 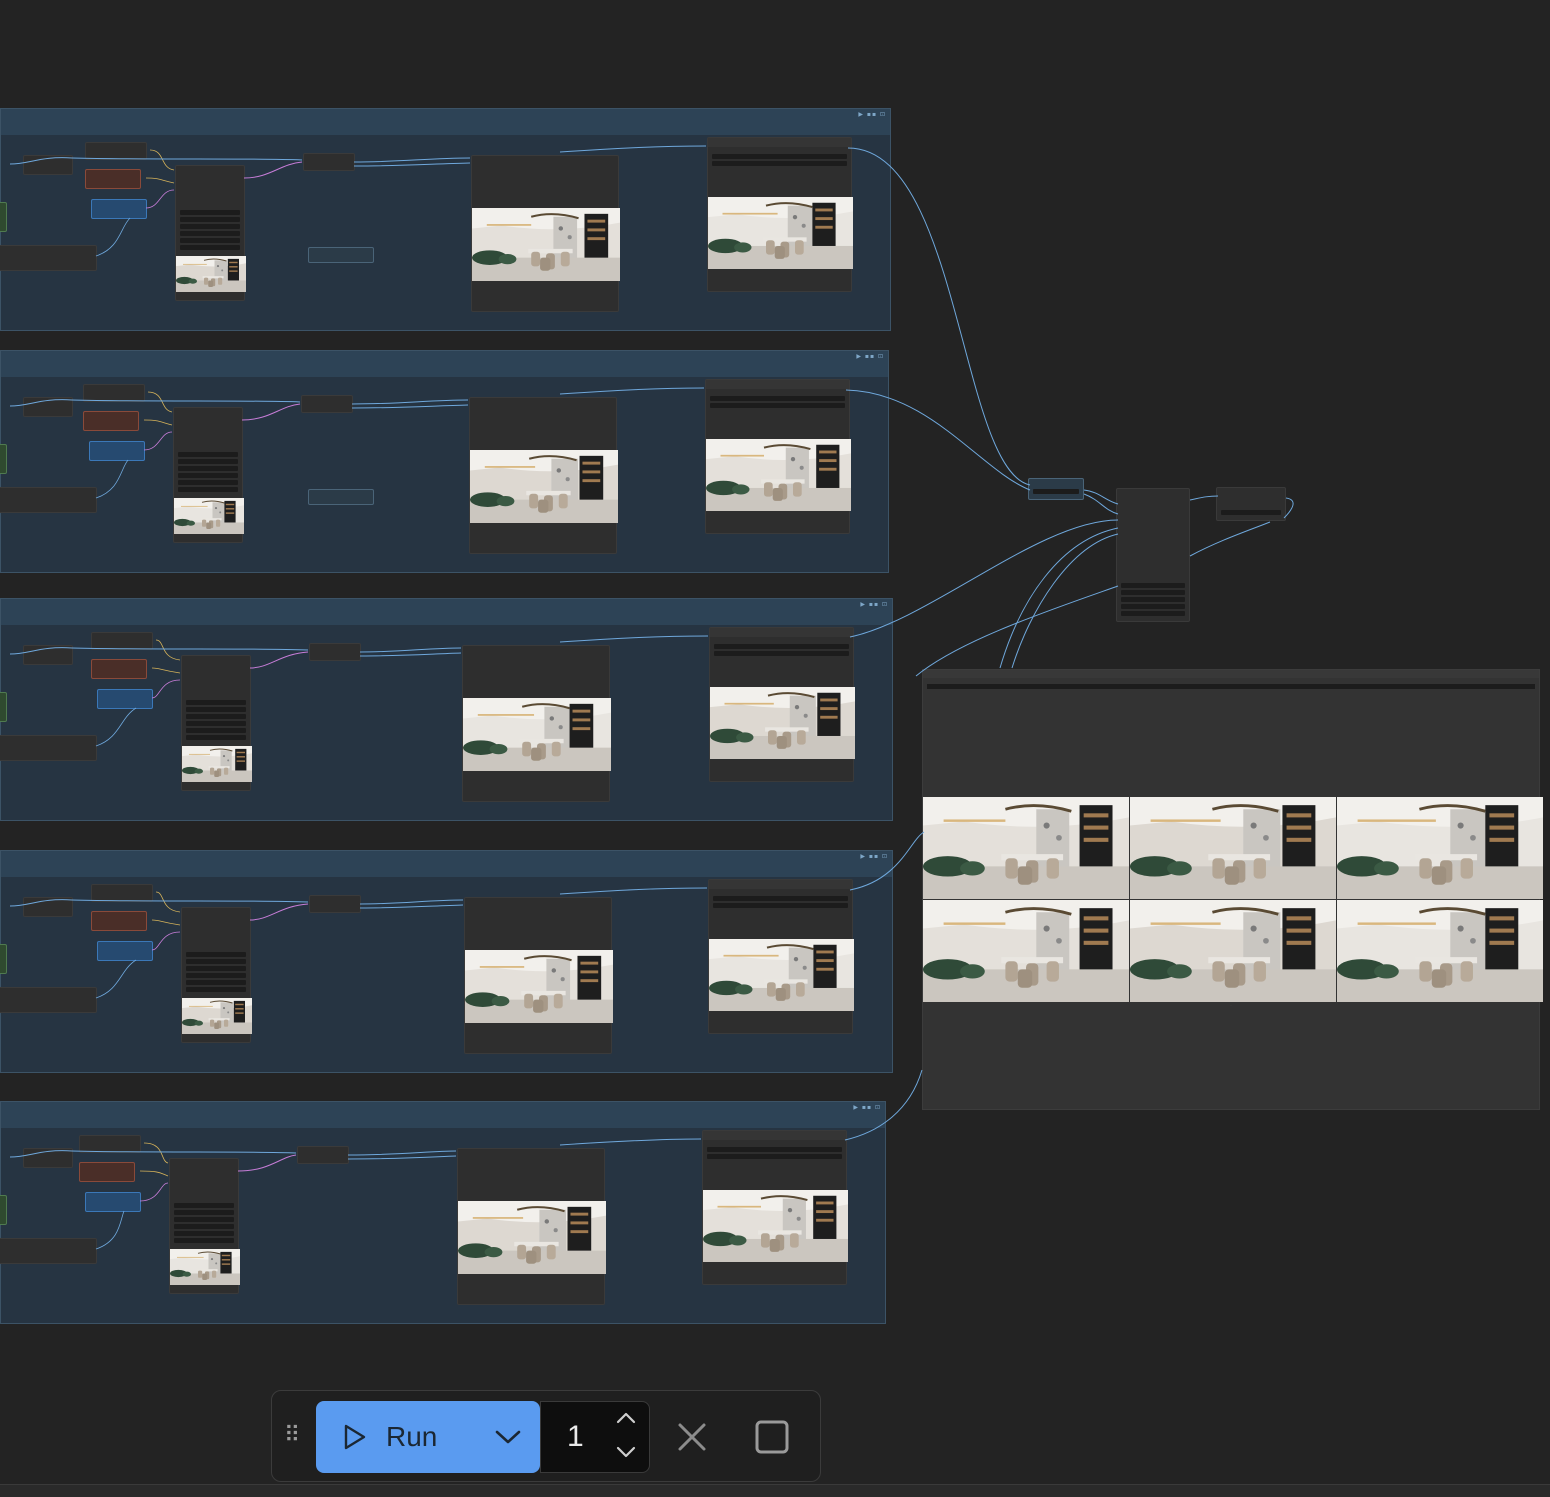 What do you see at coordinates (626, 1437) in the screenshot?
I see `batch-count-stepper` at bounding box center [626, 1437].